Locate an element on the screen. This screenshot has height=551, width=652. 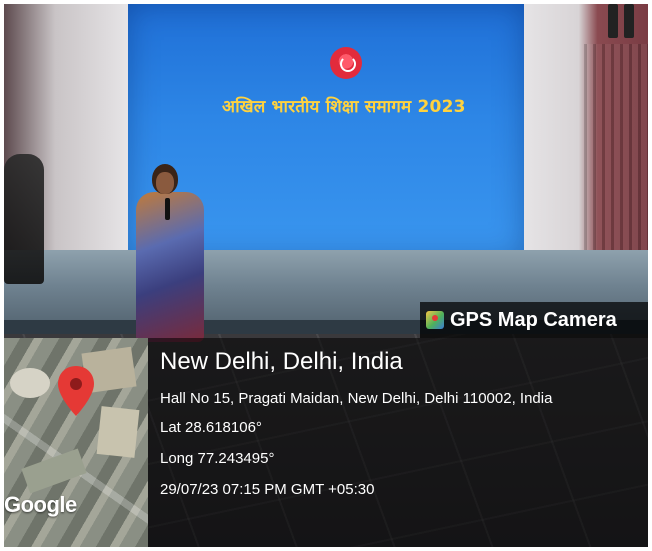
location-longitude: Long 77.243495° is located at coordinates (217, 458).